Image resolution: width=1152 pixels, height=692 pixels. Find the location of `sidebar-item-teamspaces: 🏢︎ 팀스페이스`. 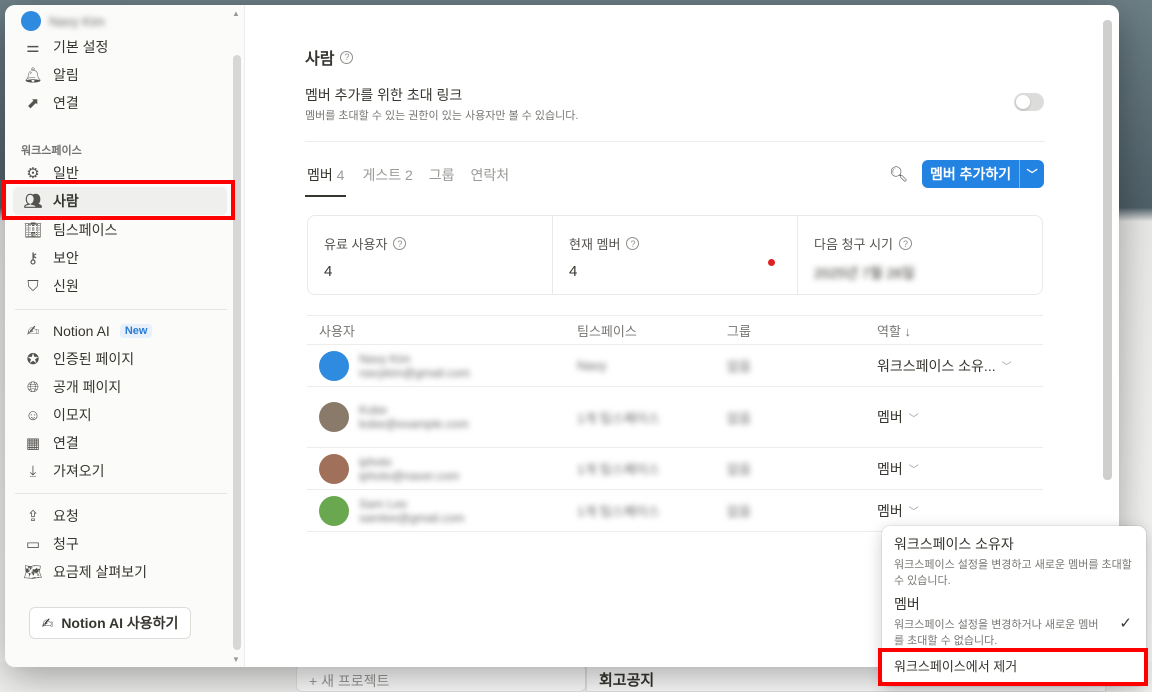

sidebar-item-teamspaces: 🏢︎ 팀스페이스 is located at coordinates (120, 230).